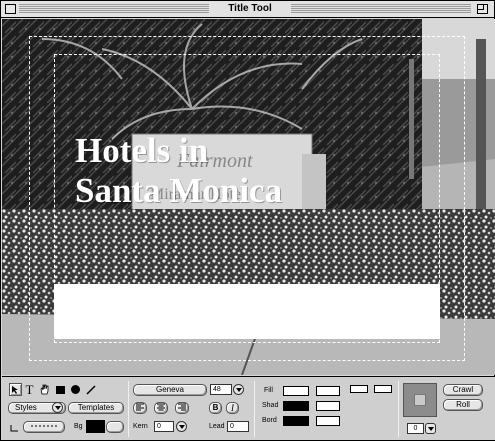 Image resolution: width=495 pixels, height=441 pixels. I want to click on window-title: Title Tool, so click(250, 9).